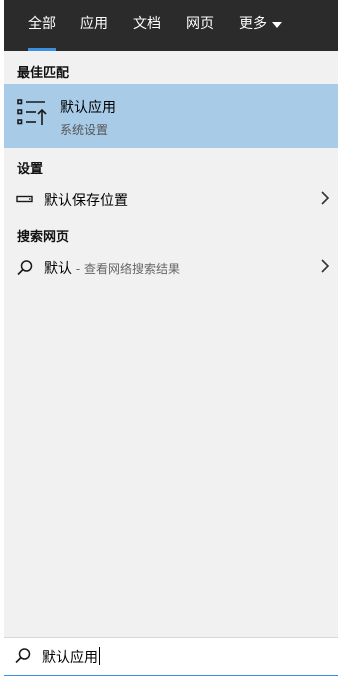  Describe the element at coordinates (43, 237) in the screenshot. I see `web-search-heading: 搜索网页` at that location.